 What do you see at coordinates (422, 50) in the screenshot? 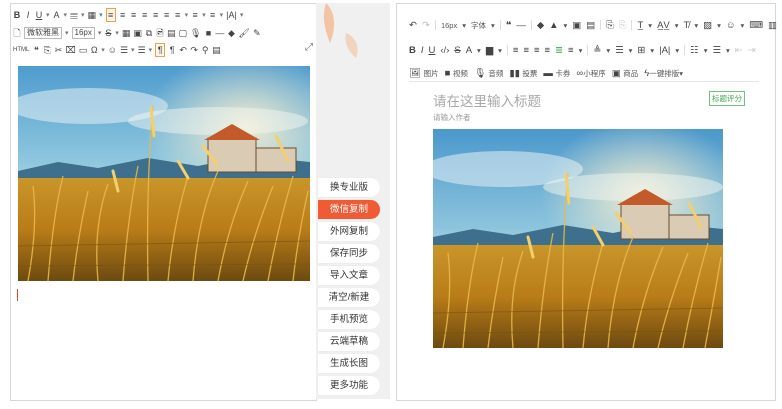
I see `italic-icon: I` at bounding box center [422, 50].